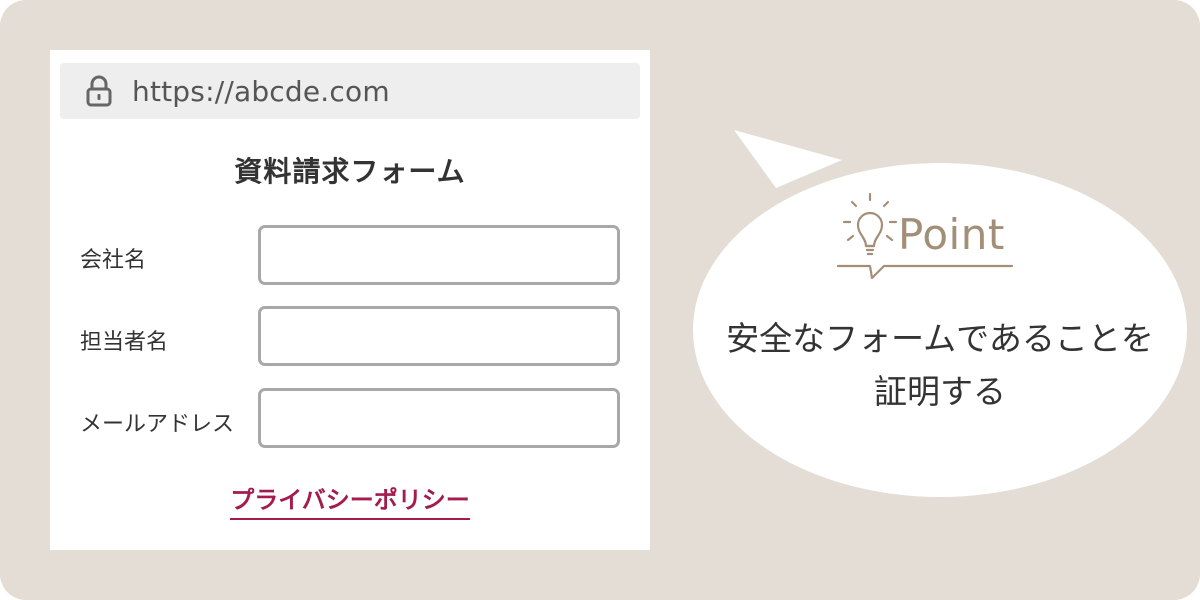 The width and height of the screenshot is (1200, 600). Describe the element at coordinates (940, 365) in the screenshot. I see `callout-text: 安全なフォームであることを 証明する` at that location.